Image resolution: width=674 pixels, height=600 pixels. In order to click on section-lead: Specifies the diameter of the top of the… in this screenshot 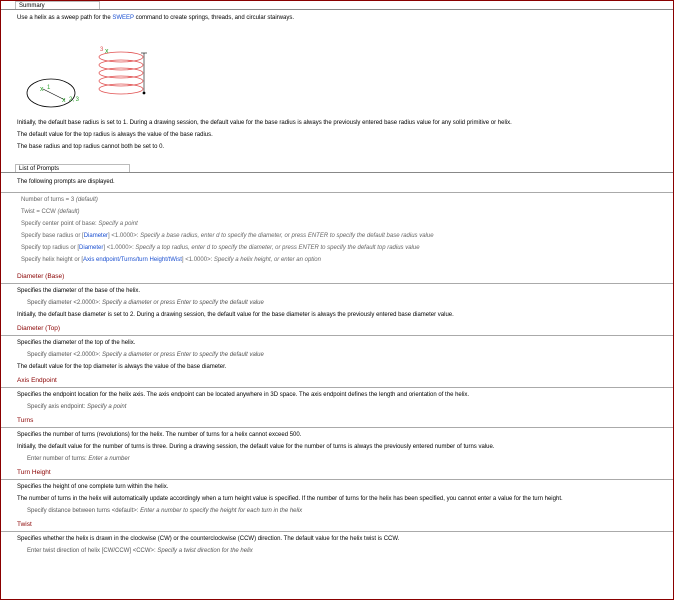, I will do `click(76, 343)`.